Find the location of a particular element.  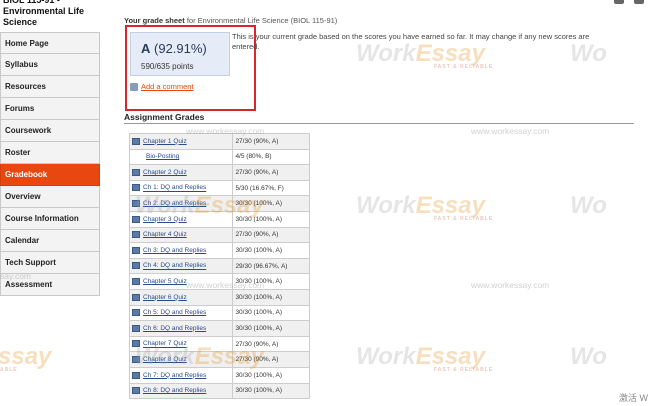

sidebar-item-overview: Overview is located at coordinates (50, 197).